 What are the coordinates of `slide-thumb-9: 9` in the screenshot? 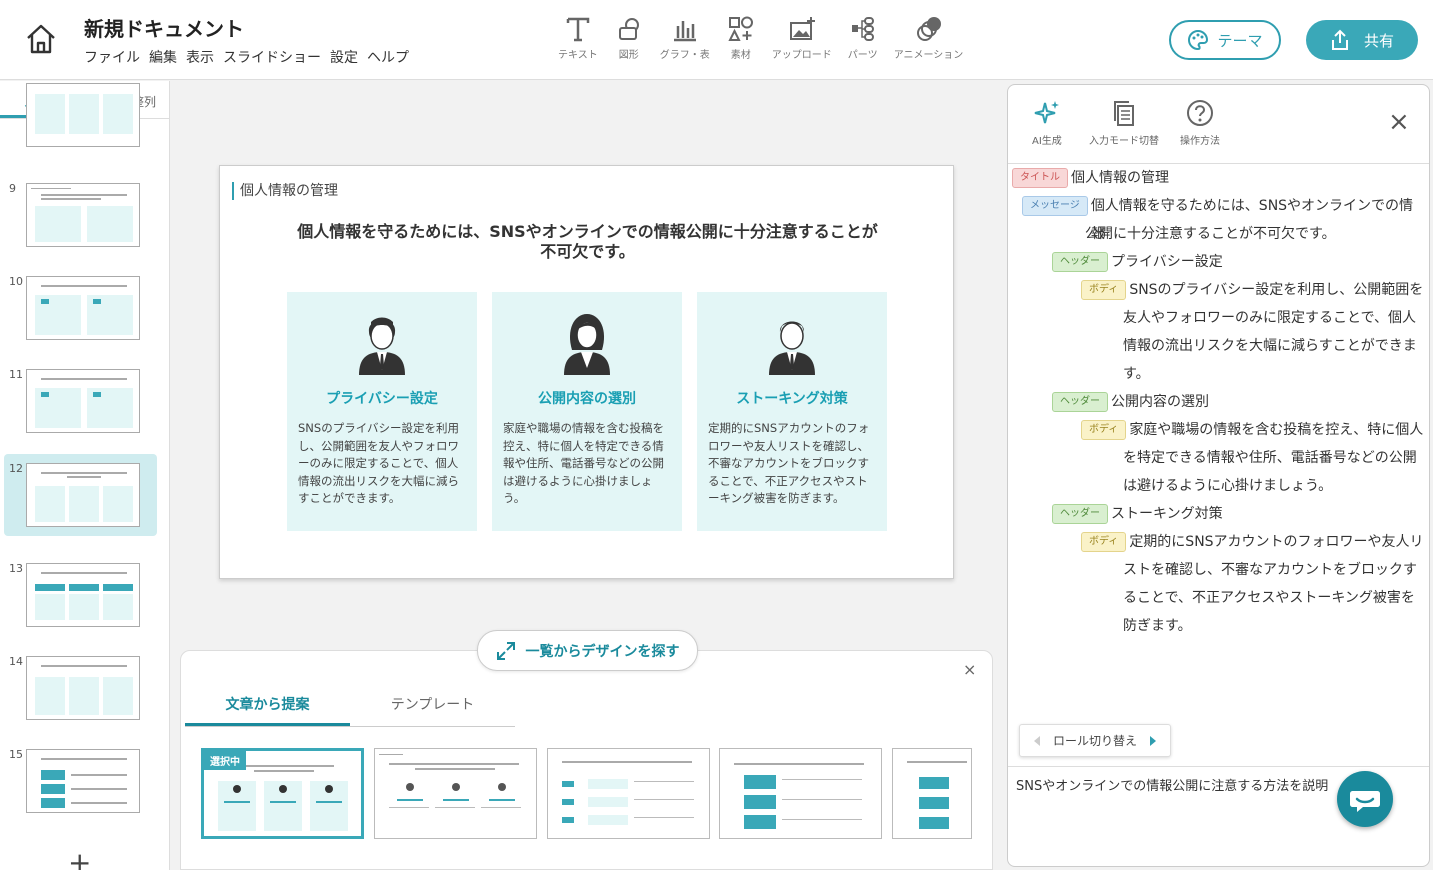 It's located at (80, 215).